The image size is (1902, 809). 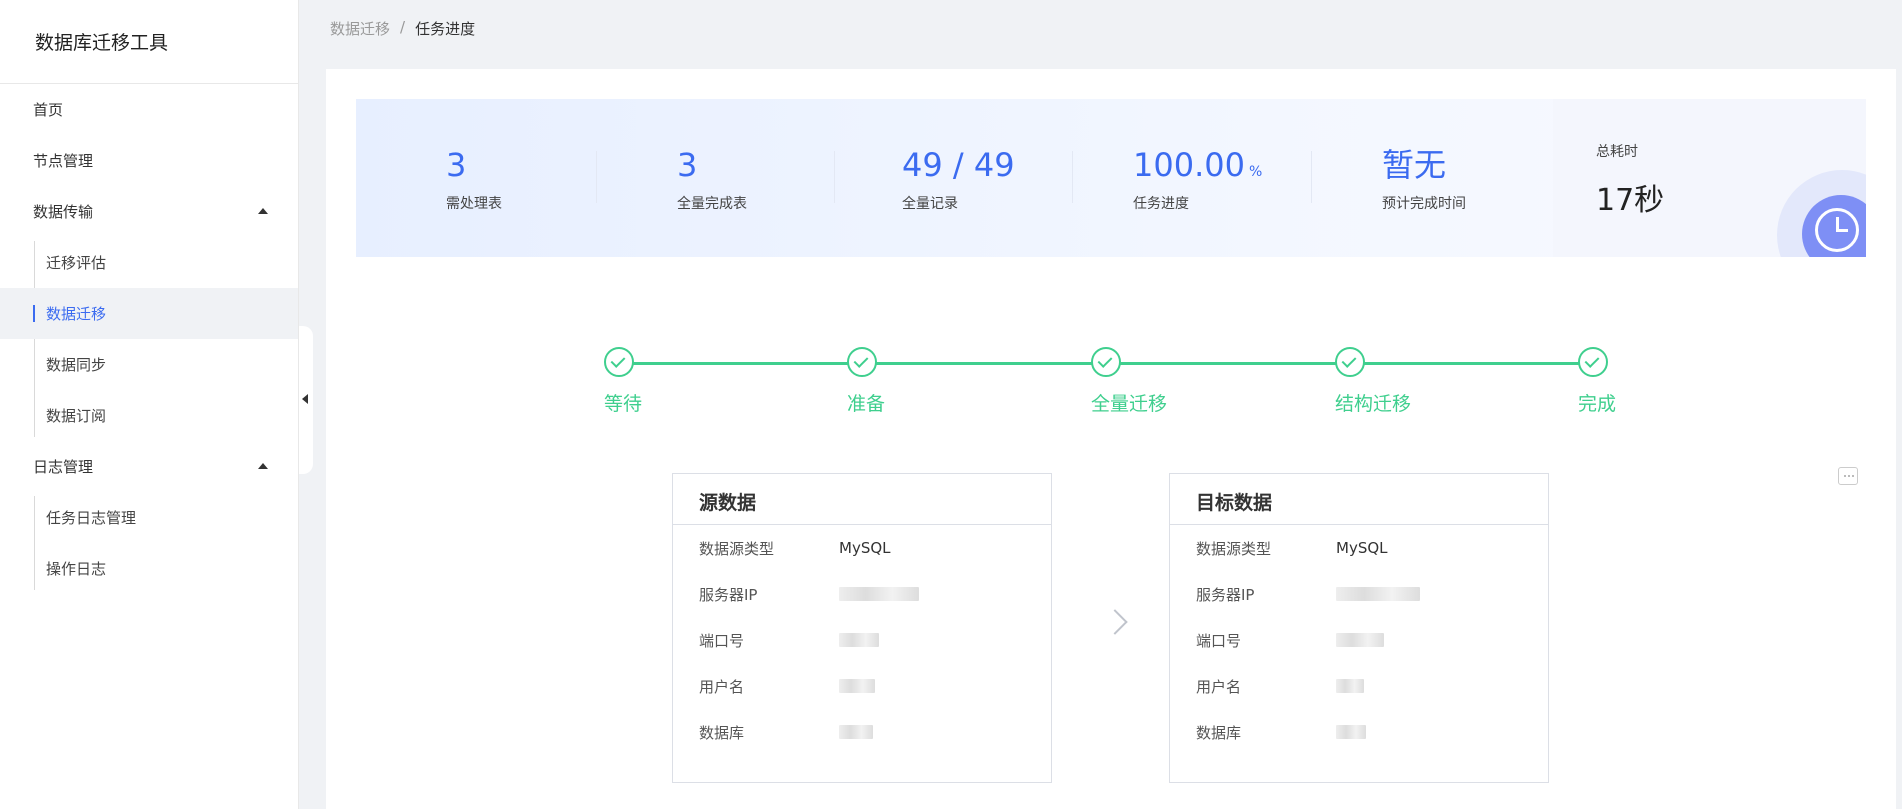 I want to click on step-wait: 等待, so click(x=623, y=381).